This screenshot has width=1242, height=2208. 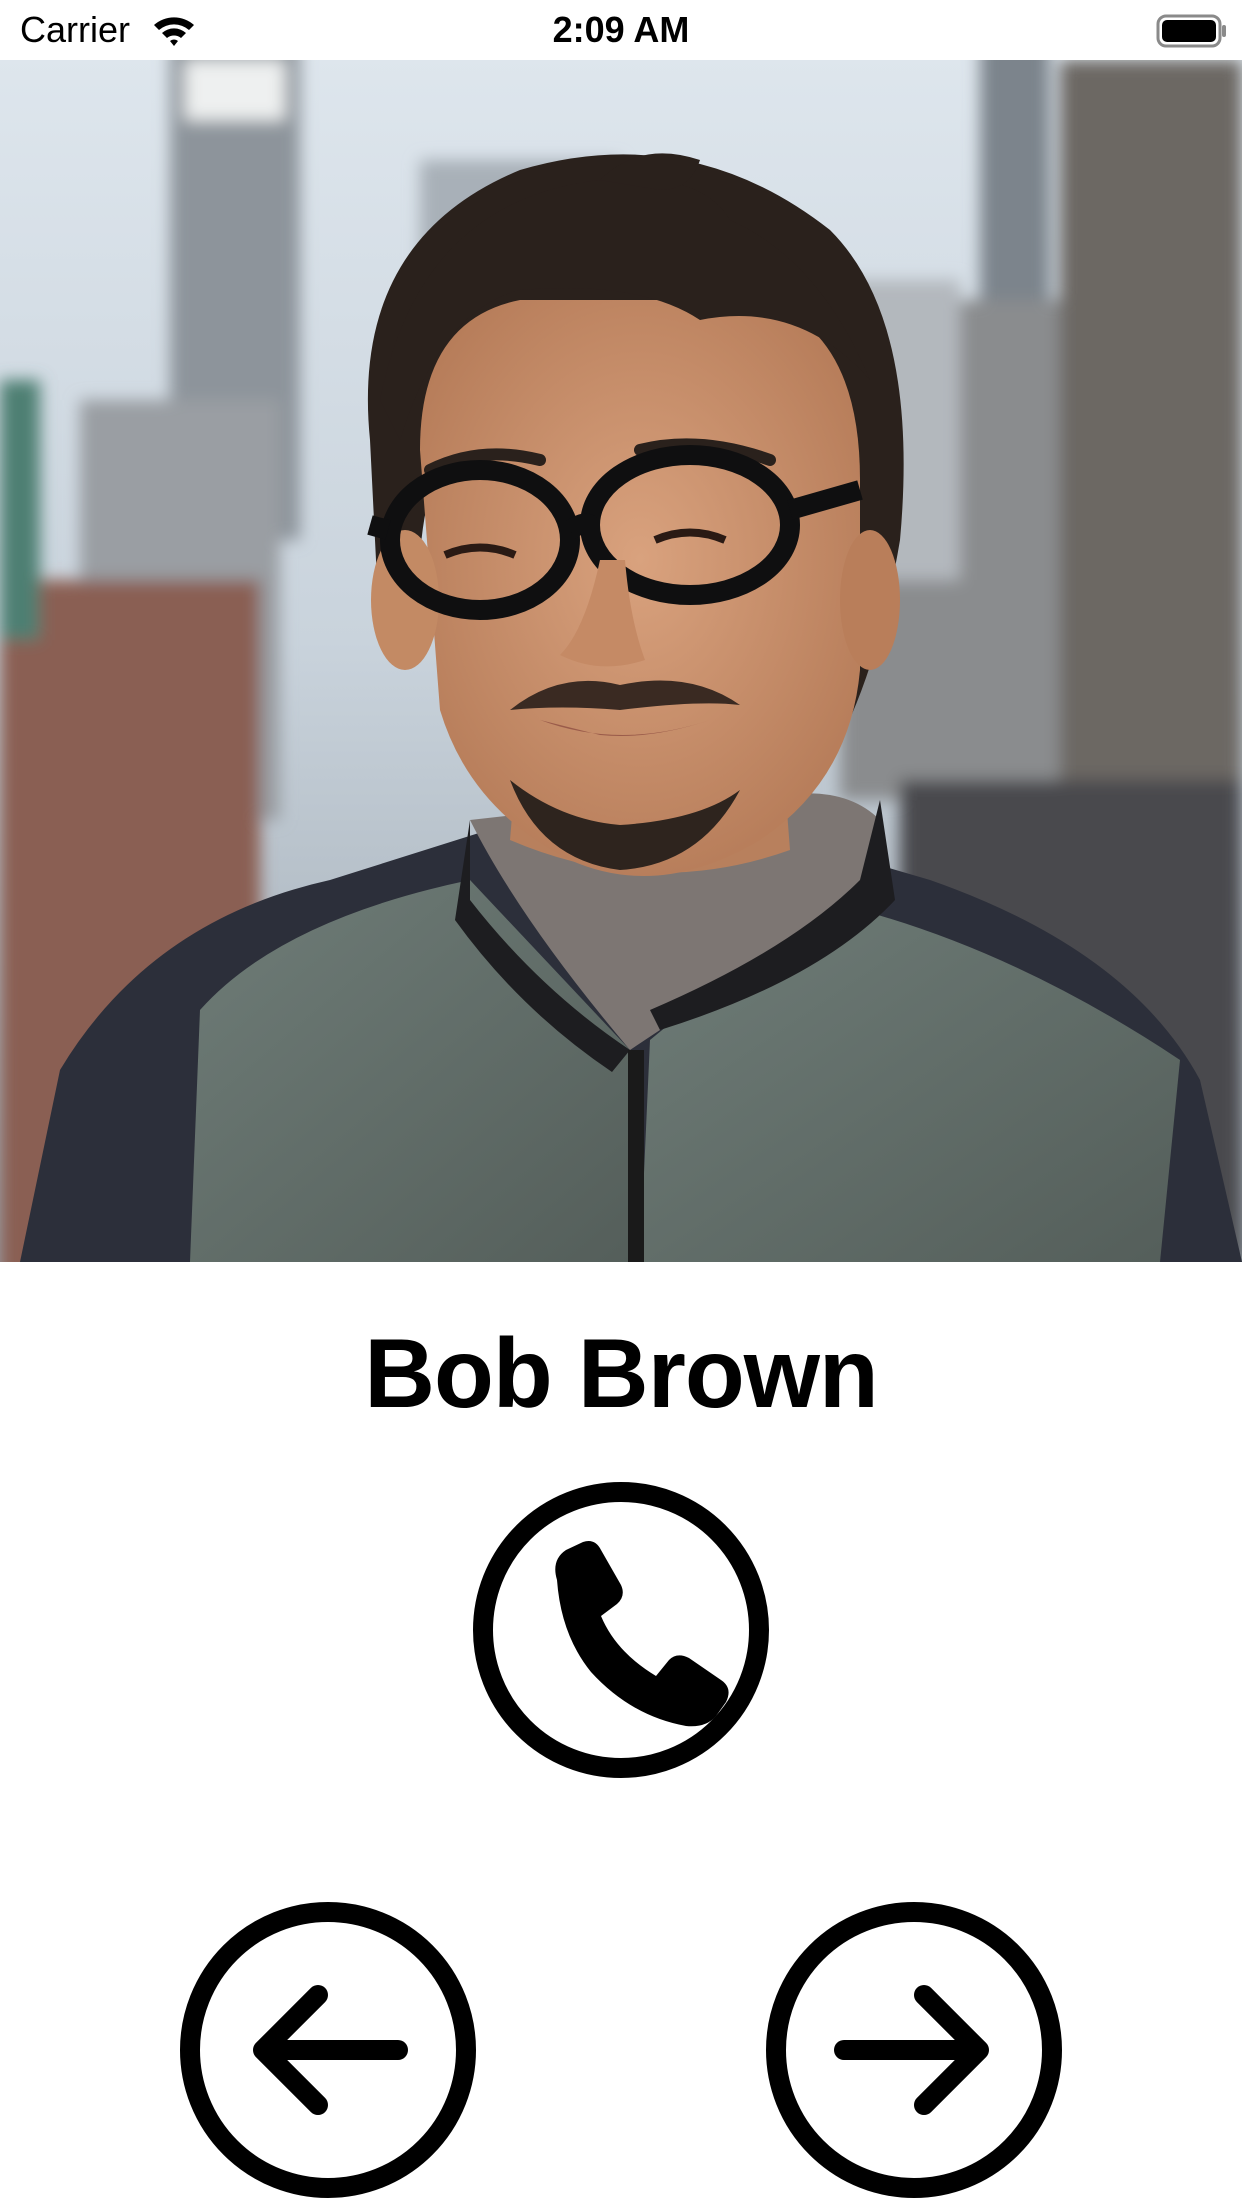 I want to click on status-bar: Carrier 2:09 AM, so click(x=621, y=30).